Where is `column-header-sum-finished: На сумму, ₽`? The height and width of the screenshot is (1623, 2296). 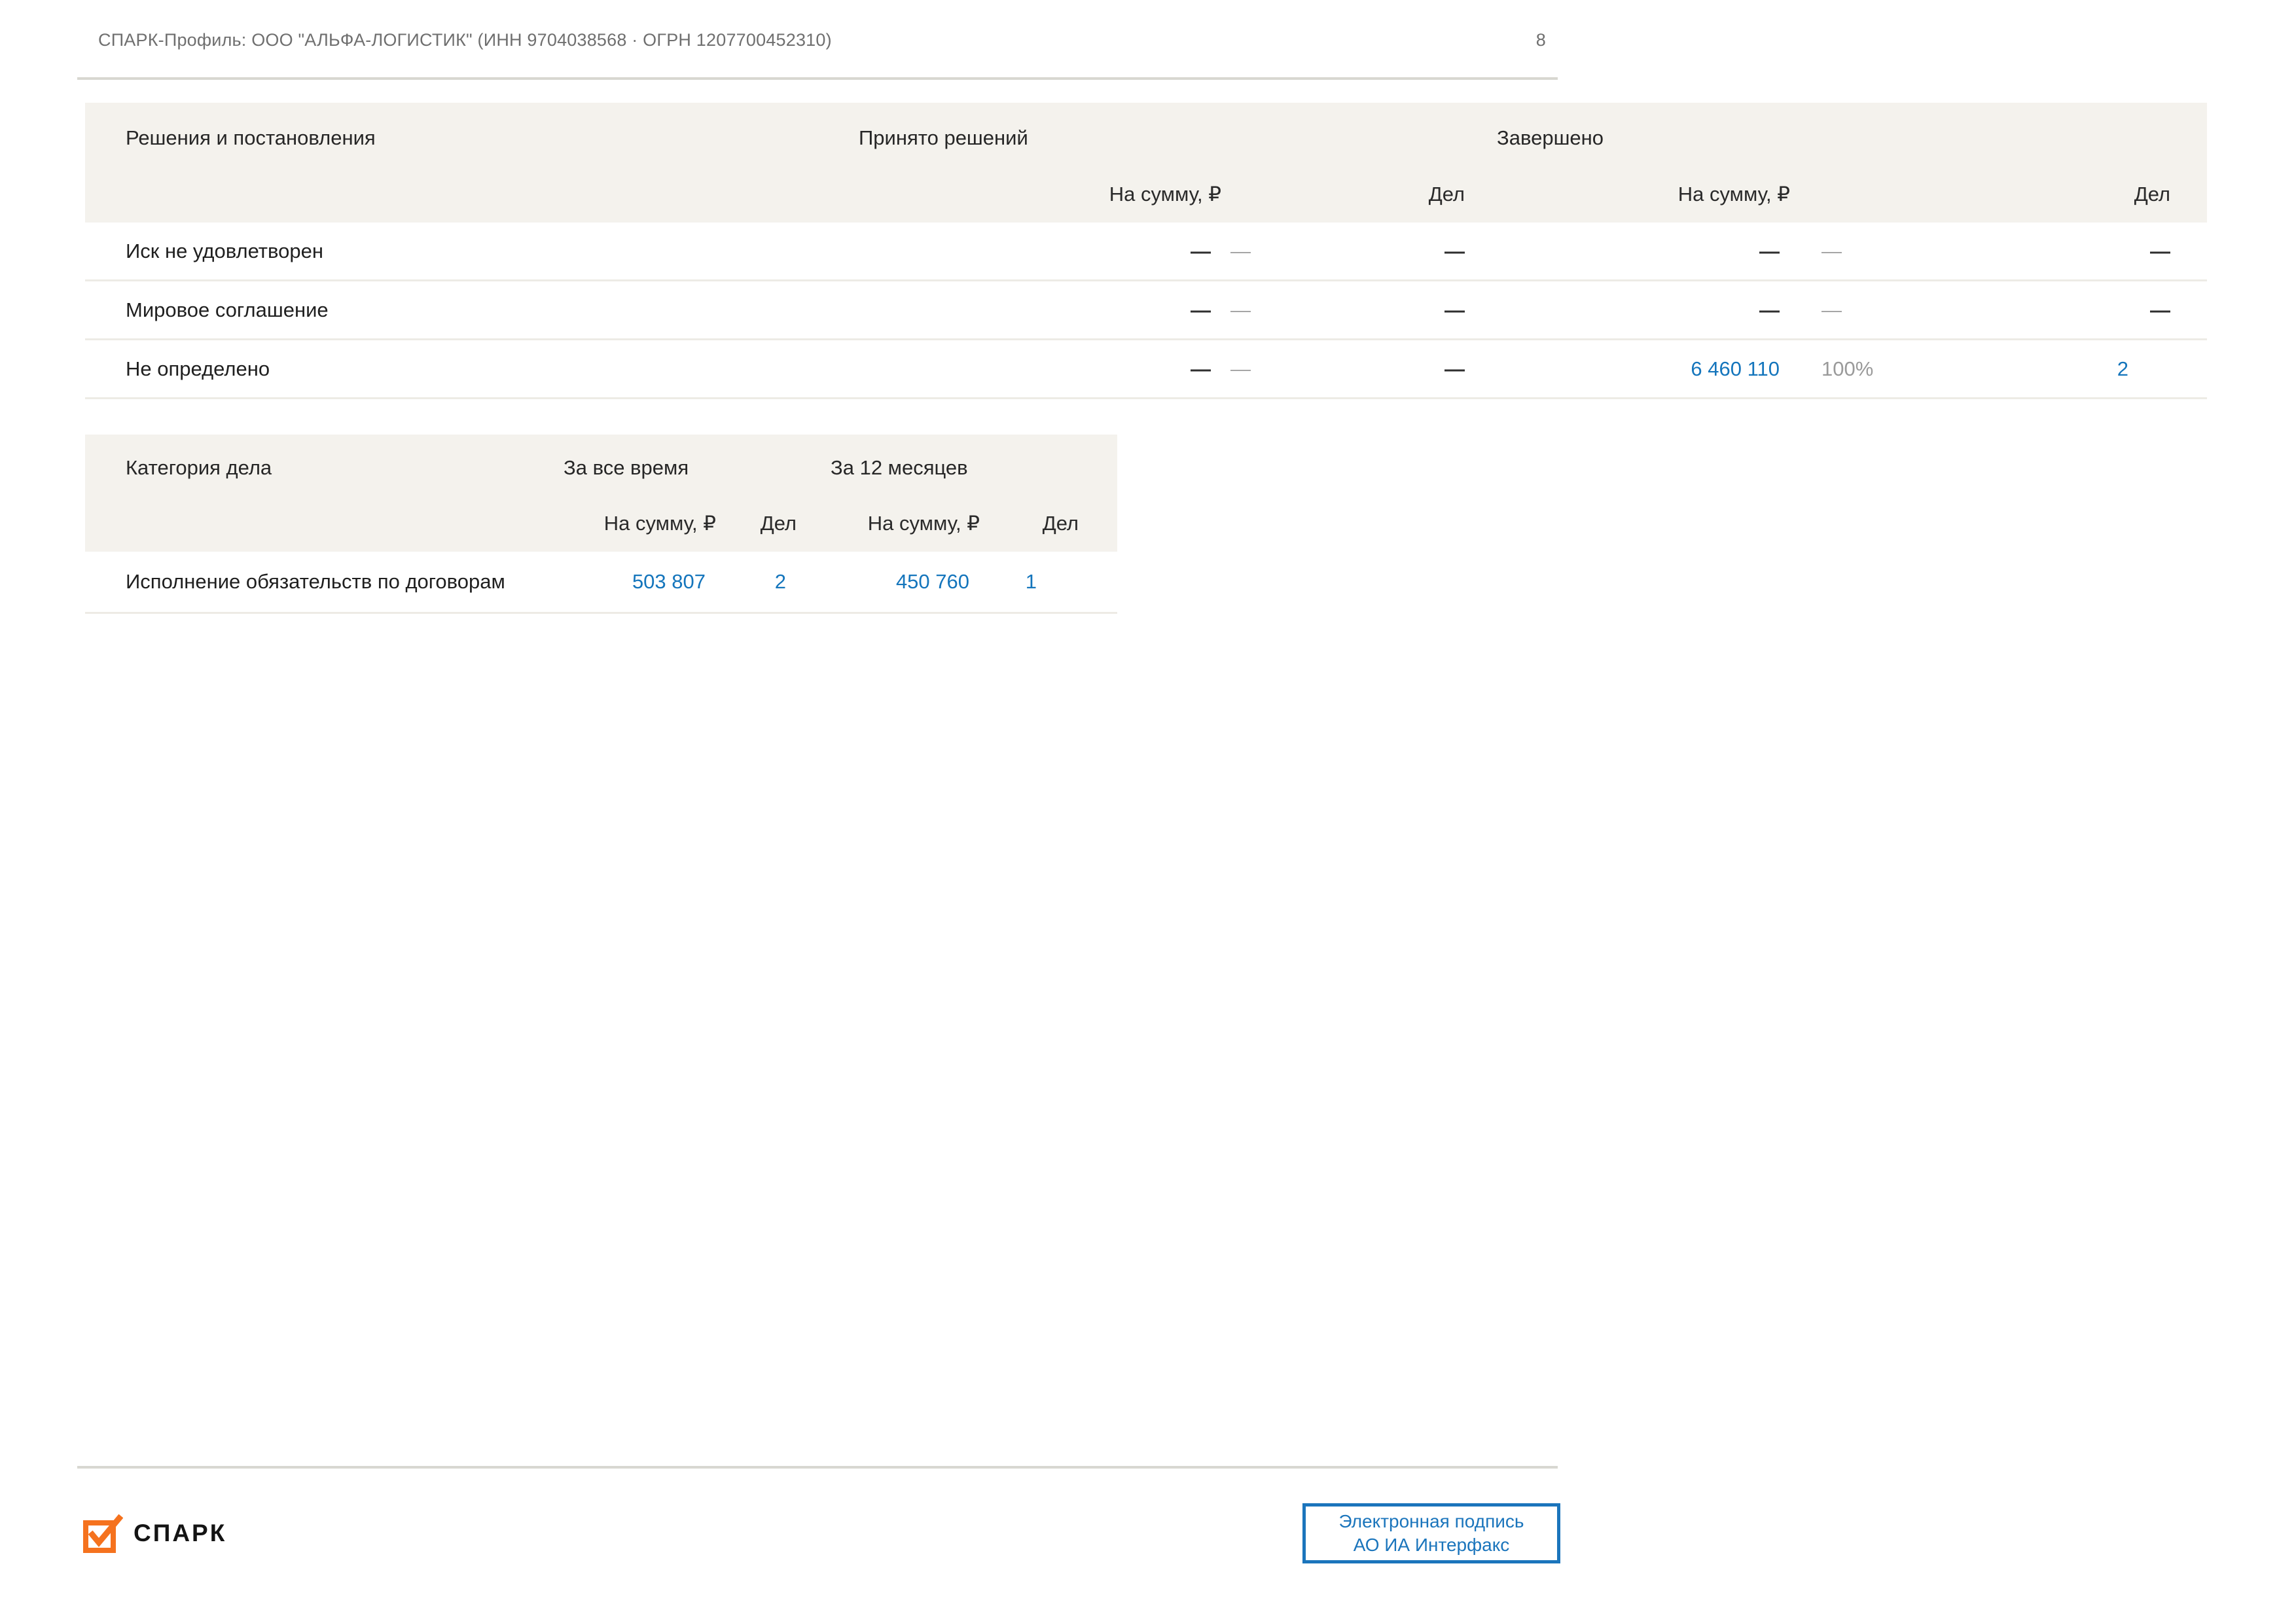 column-header-sum-finished: На сумму, ₽ is located at coordinates (1733, 194).